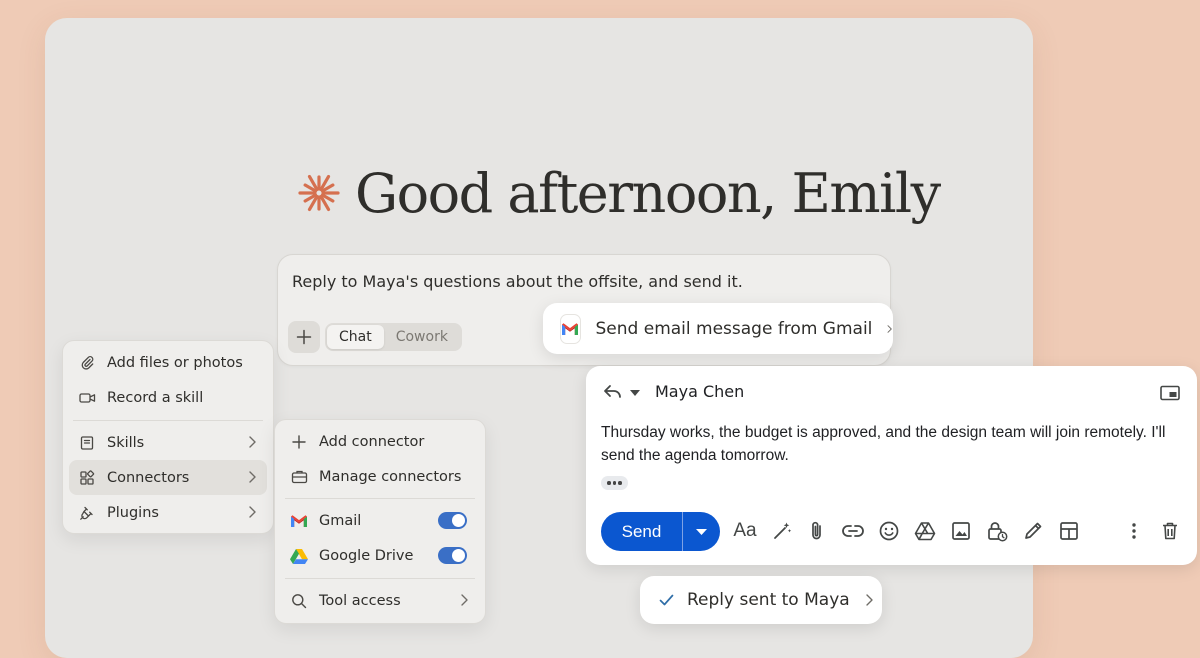  What do you see at coordinates (340, 520) in the screenshot?
I see `menu-item-label: Gmail` at bounding box center [340, 520].